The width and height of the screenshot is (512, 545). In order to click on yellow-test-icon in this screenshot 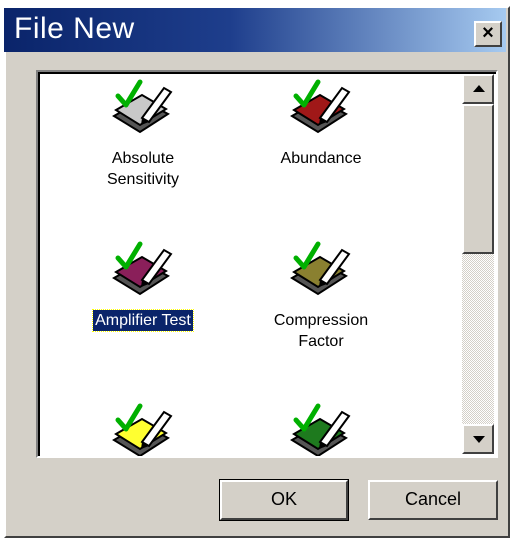, I will do `click(142, 429)`.